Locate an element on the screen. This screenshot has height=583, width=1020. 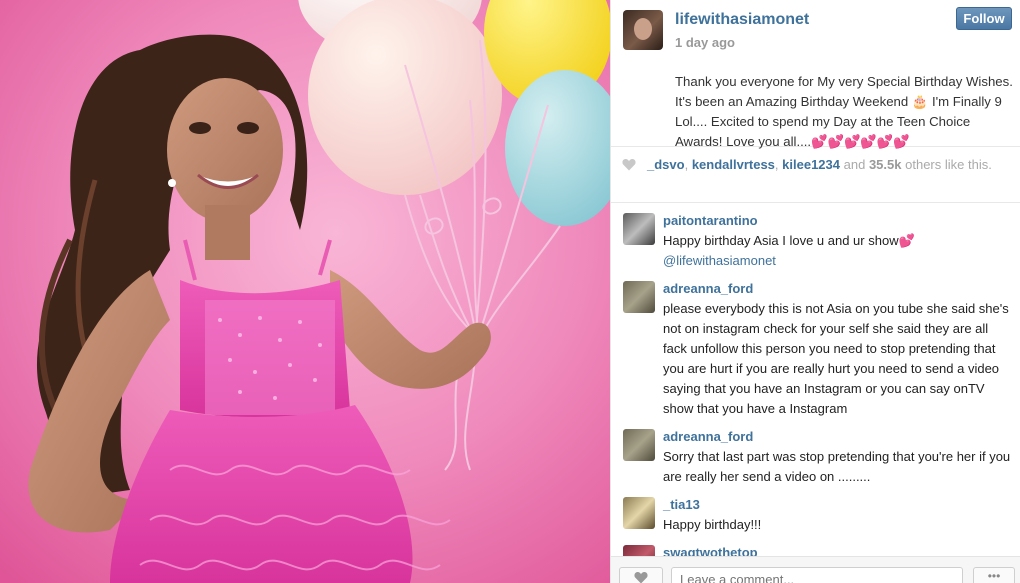
likes-rest-text: others like this. is located at coordinates (948, 164).